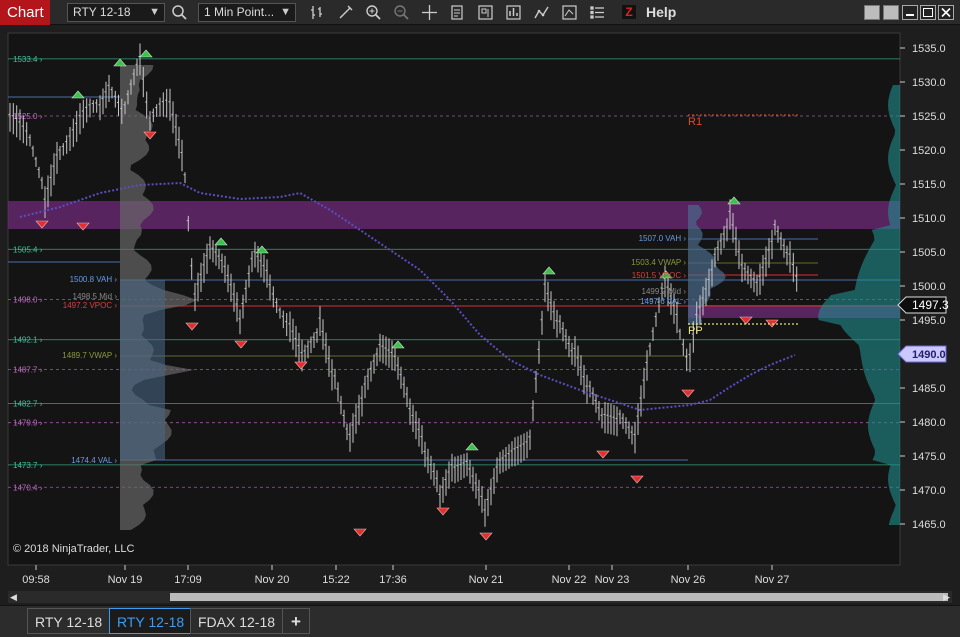 The height and width of the screenshot is (637, 960). I want to click on level-label: 1533.4 ›, so click(28, 59).